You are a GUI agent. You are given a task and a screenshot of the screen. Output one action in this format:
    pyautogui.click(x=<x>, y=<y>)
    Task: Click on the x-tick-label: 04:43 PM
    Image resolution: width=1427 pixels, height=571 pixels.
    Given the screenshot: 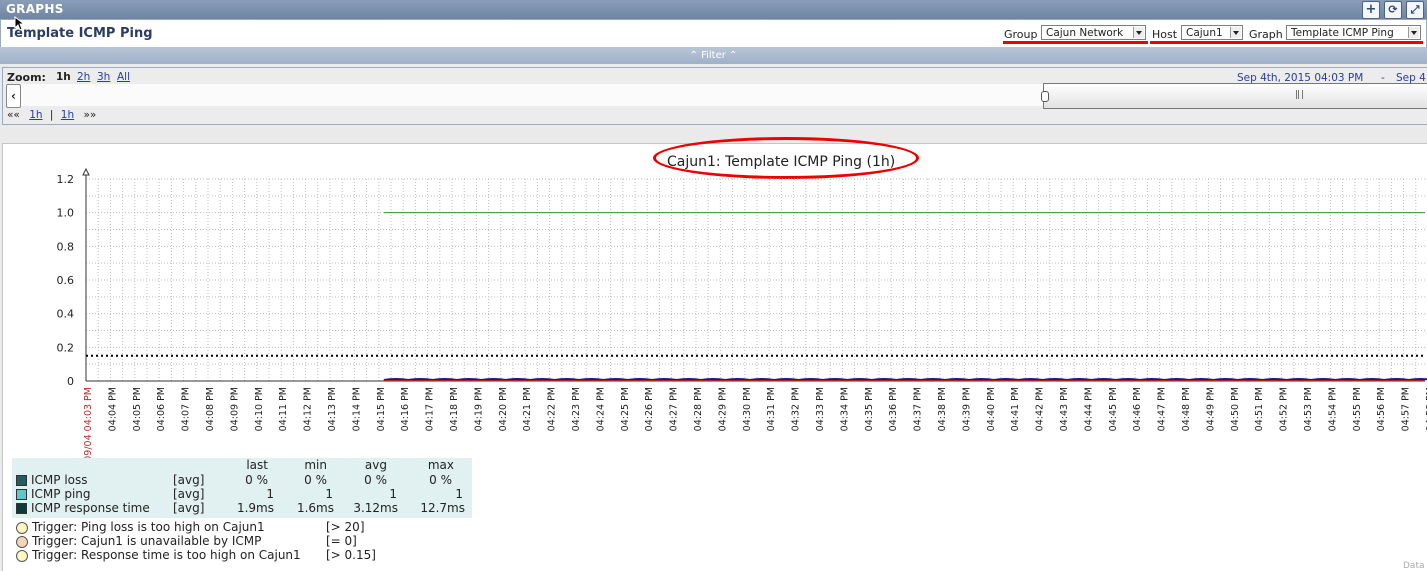 What is the action you would take?
    pyautogui.click(x=1064, y=409)
    